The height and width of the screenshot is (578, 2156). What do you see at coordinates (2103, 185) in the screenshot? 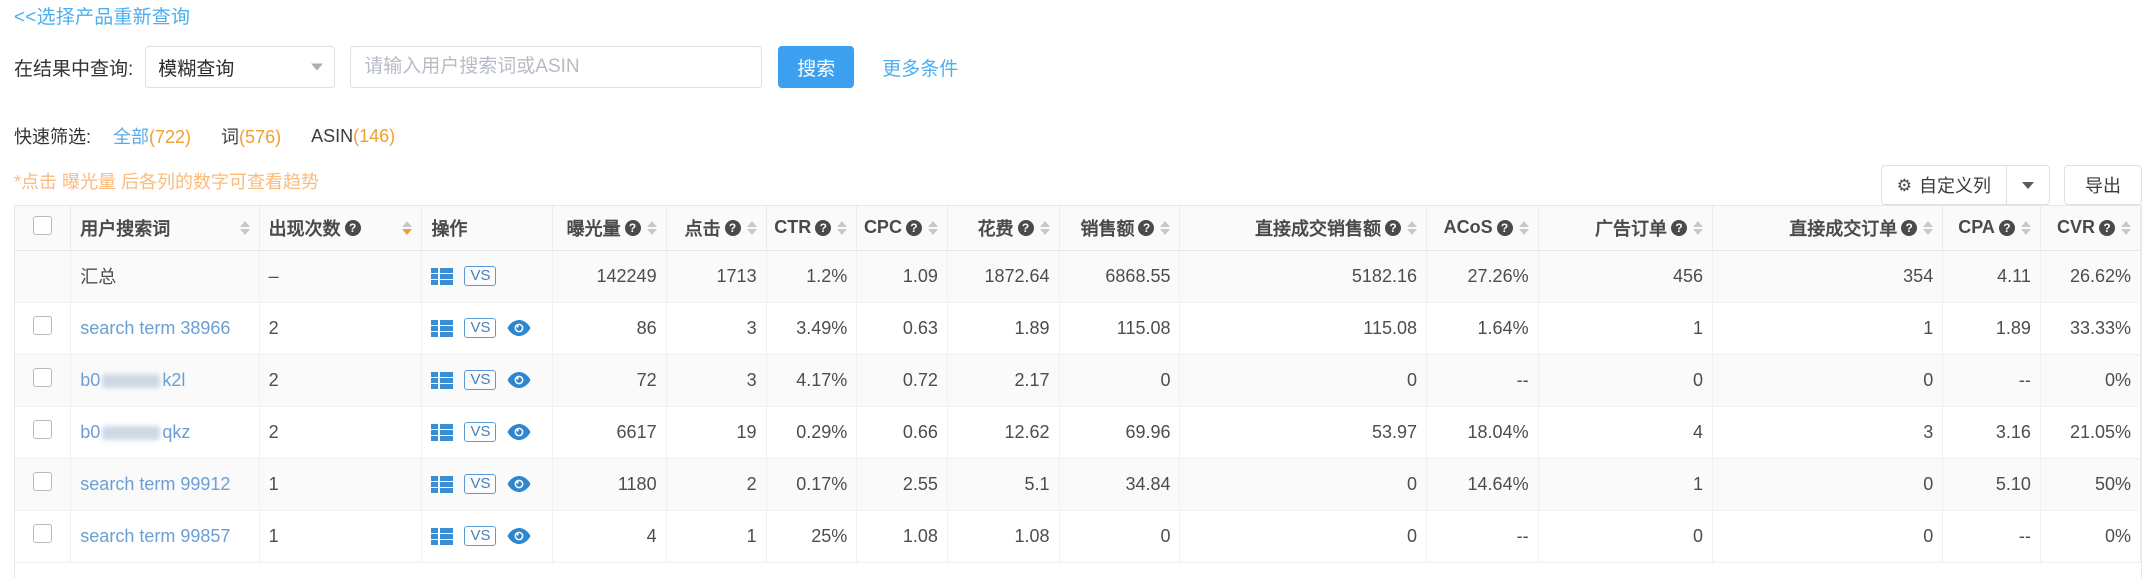
I see `export-button: 导出` at bounding box center [2103, 185].